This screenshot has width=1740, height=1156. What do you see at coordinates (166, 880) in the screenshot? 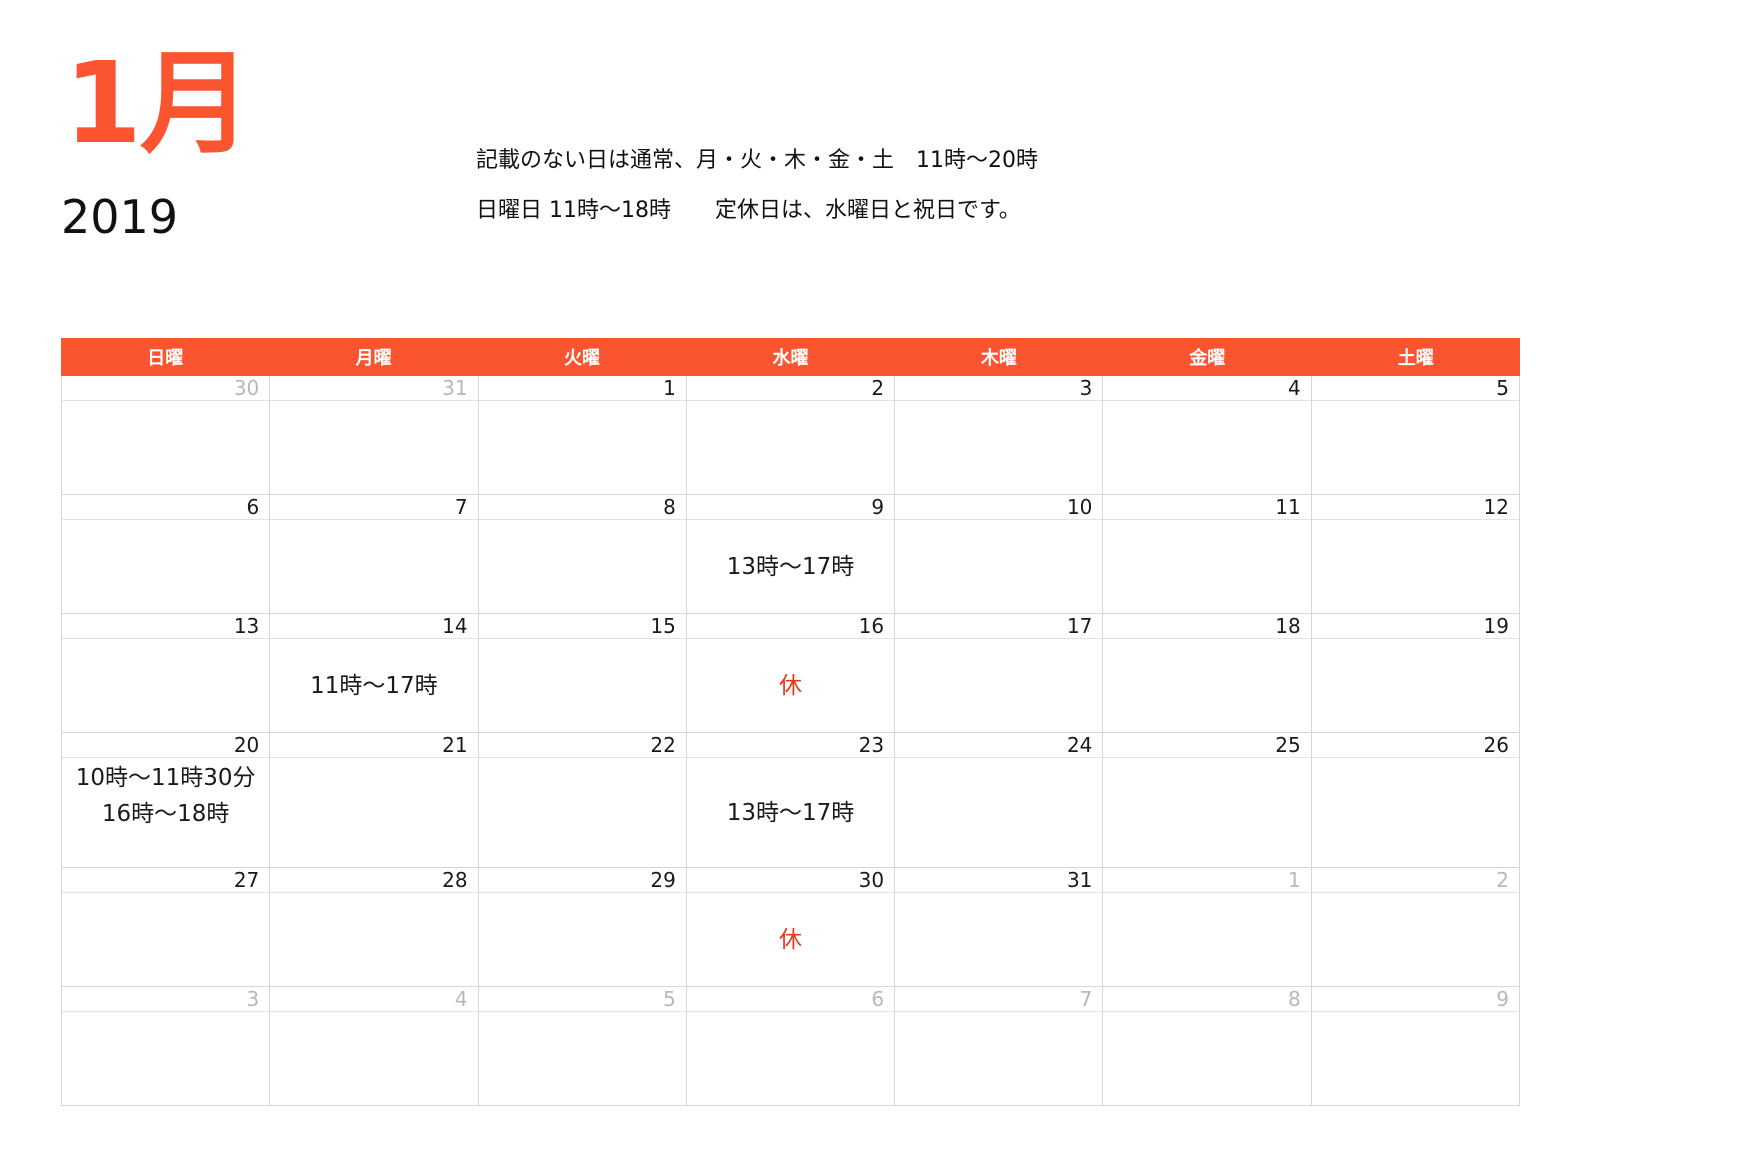
I see `day-number: 27` at bounding box center [166, 880].